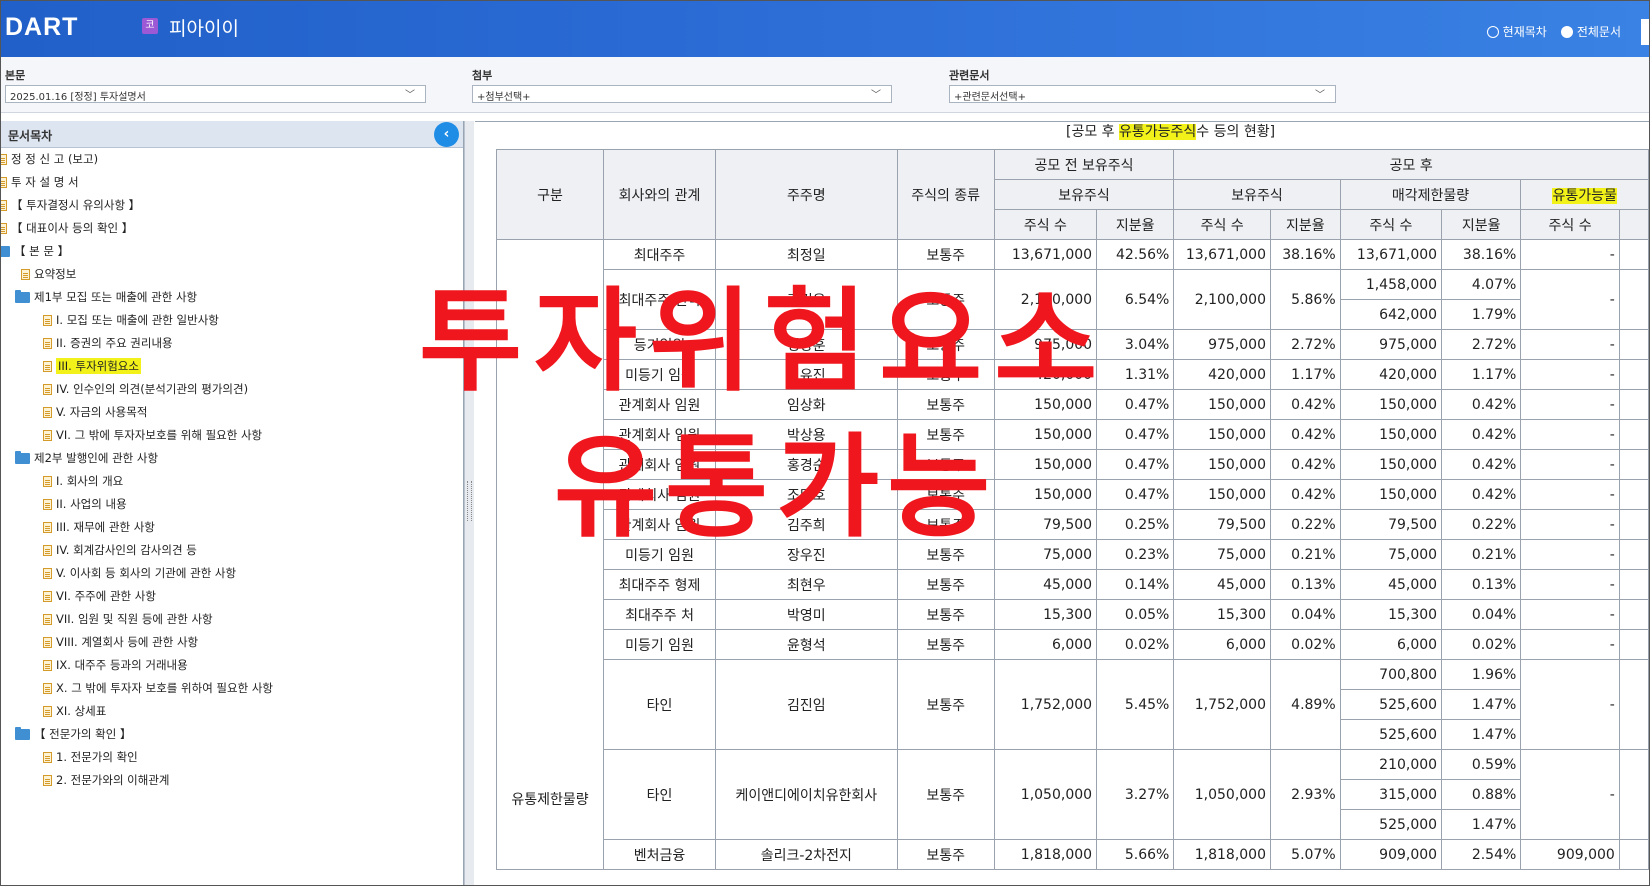 The height and width of the screenshot is (886, 1650). I want to click on pre-shares-cell: 15,300, so click(1045, 614).